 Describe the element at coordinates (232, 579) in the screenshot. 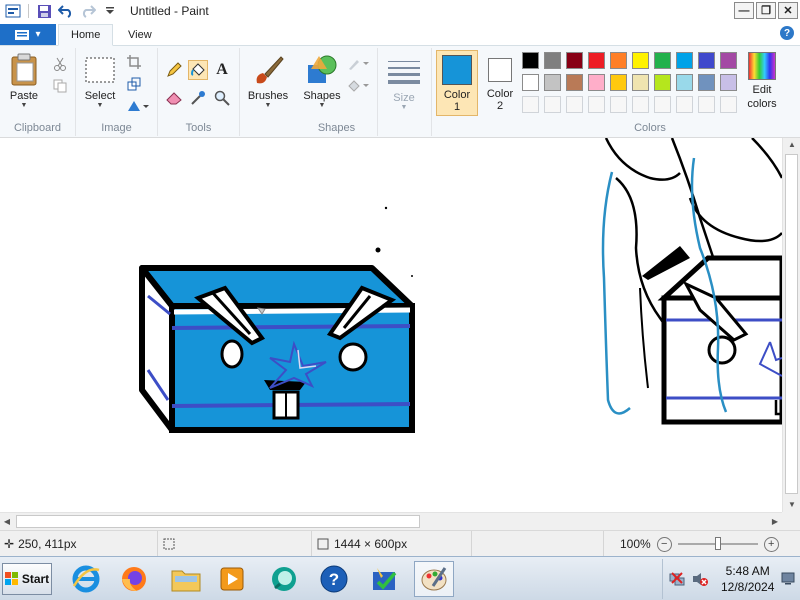

I see `taskbar-media-player` at that location.